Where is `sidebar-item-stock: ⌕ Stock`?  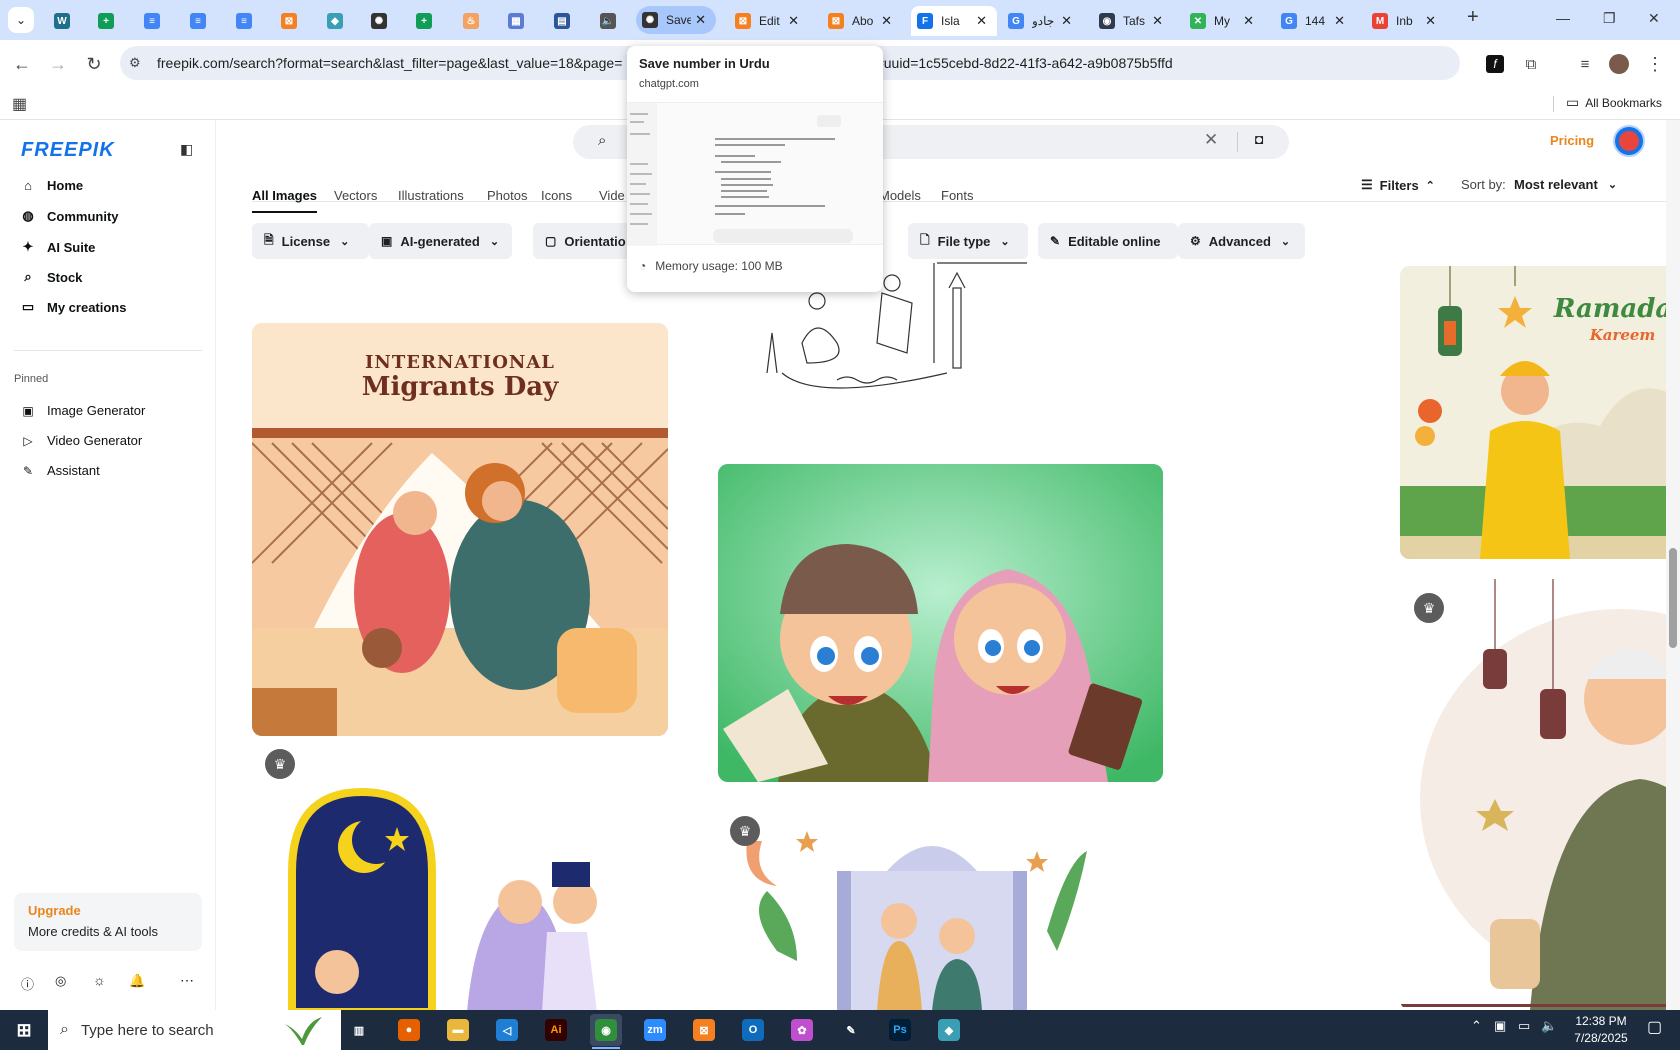
sidebar-item-stock: ⌕ Stock is located at coordinates (51, 277).